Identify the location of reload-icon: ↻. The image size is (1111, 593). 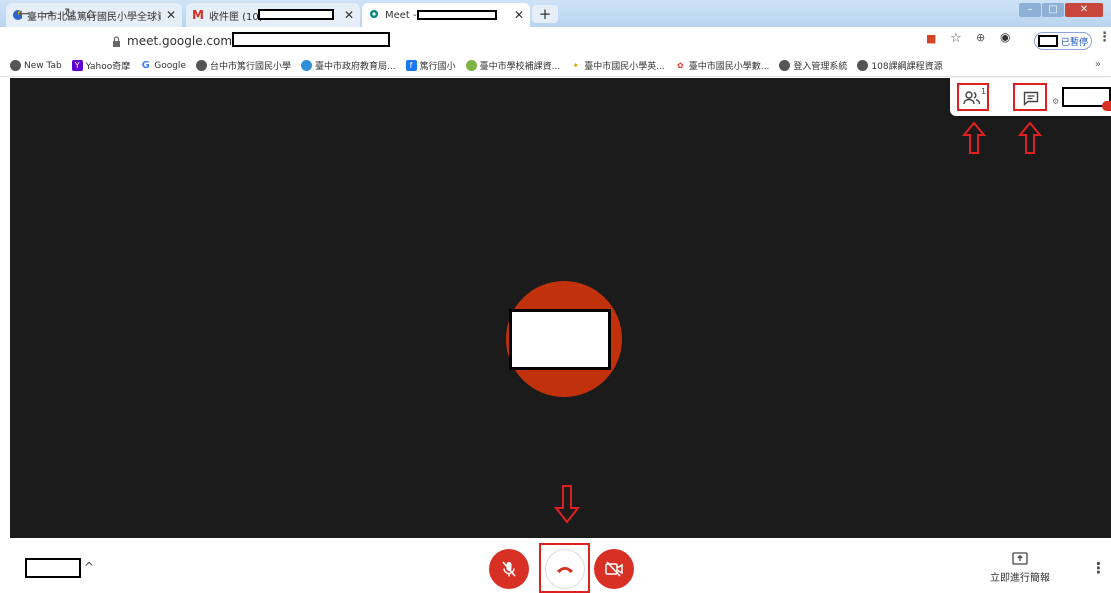
(70, 14).